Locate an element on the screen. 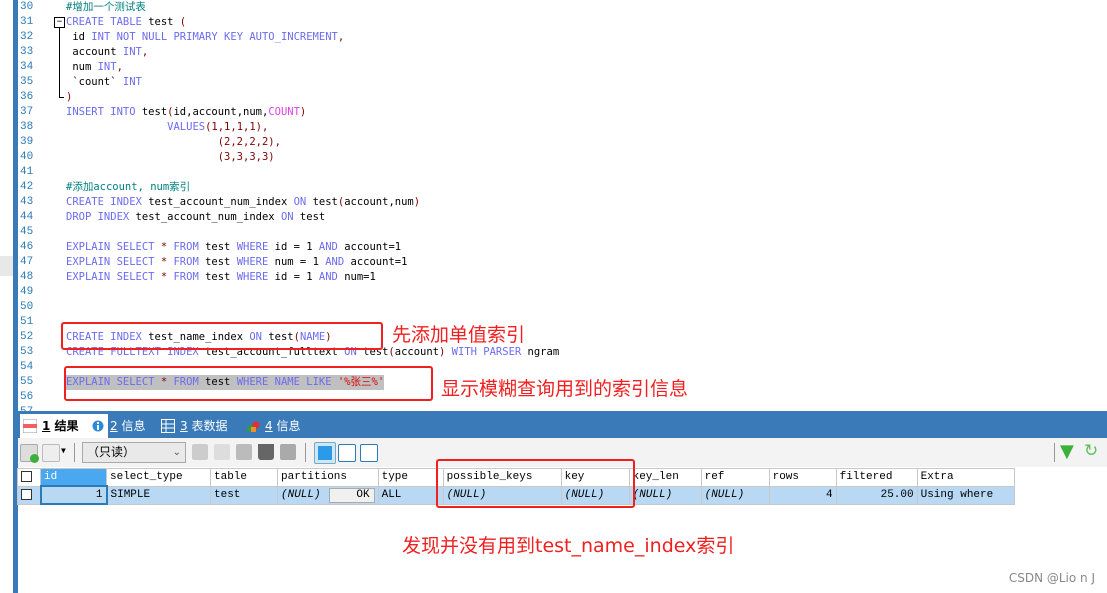  annotation-fuzzy-query: 显示模糊查询用到的索引信息 is located at coordinates (565, 389).